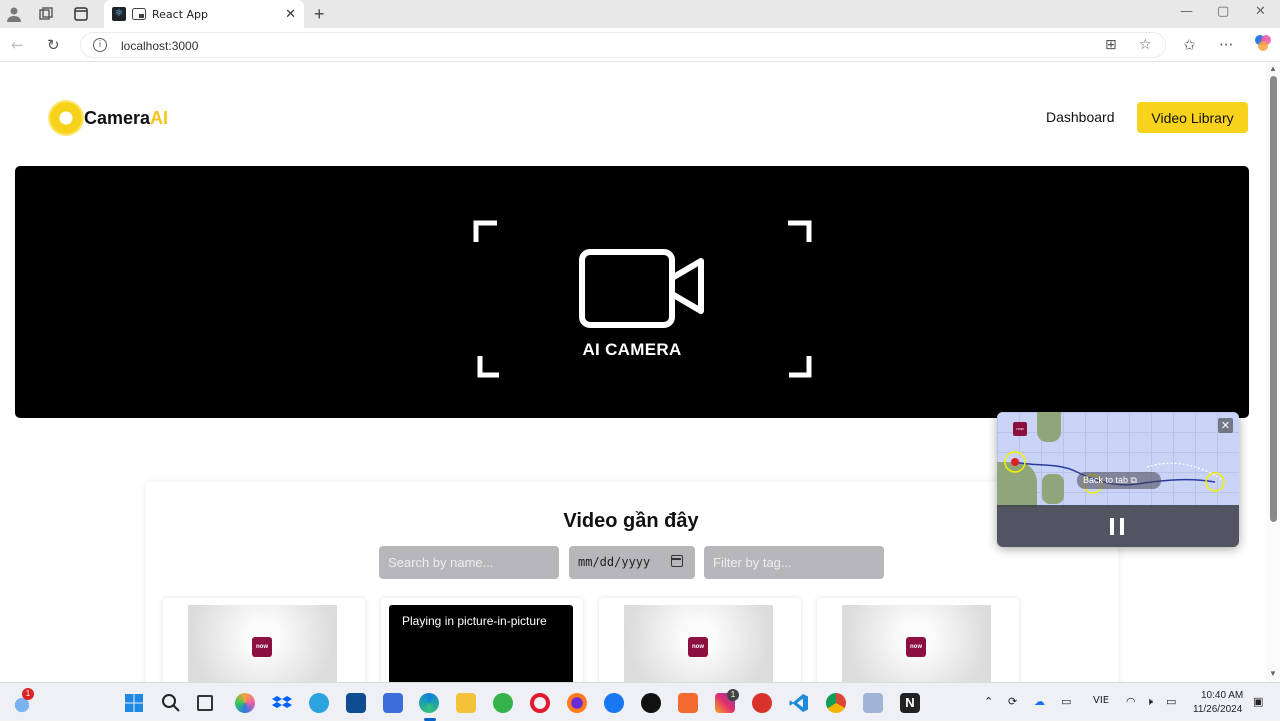  What do you see at coordinates (688, 703) in the screenshot?
I see `xampp-icon` at bounding box center [688, 703].